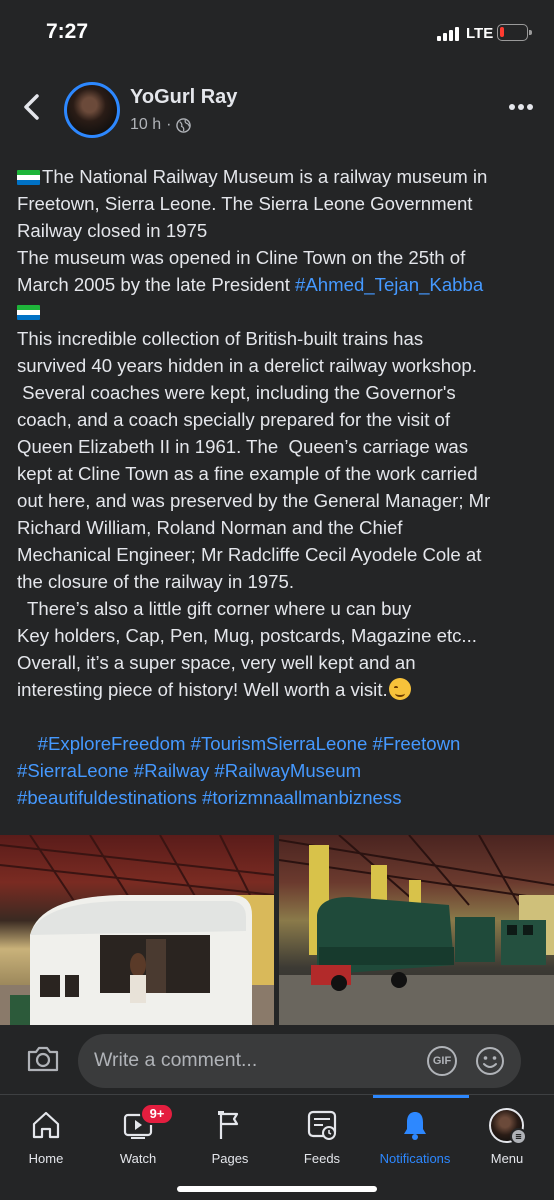 The width and height of the screenshot is (554, 1200). What do you see at coordinates (112, 230) in the screenshot?
I see `post-text-segment: Railway closed in 1975` at bounding box center [112, 230].